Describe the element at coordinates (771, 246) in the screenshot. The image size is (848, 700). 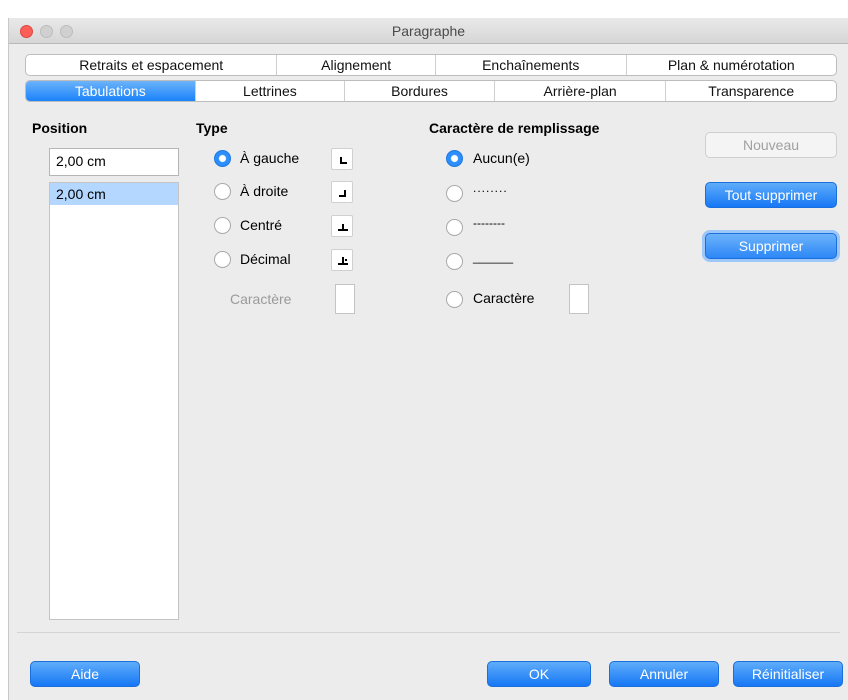
I see `delete-button: Supprimer` at that location.